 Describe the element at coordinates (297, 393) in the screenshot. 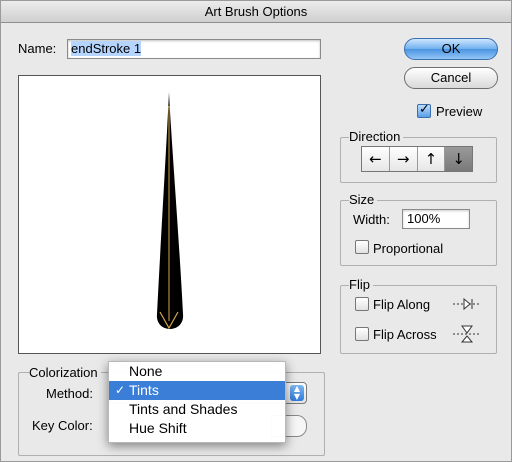

I see `popup-stepper-icon: ▲ ▼` at that location.